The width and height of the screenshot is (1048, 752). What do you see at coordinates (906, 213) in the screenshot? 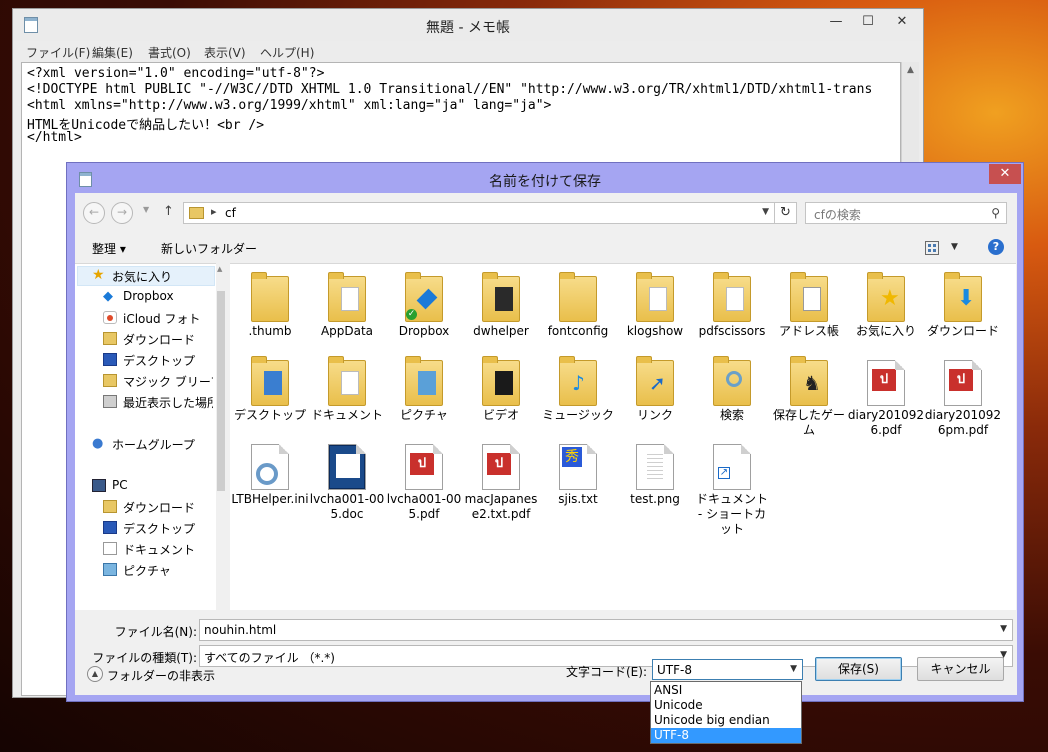
I see `search-box: cfの検索 ⚲` at bounding box center [906, 213].